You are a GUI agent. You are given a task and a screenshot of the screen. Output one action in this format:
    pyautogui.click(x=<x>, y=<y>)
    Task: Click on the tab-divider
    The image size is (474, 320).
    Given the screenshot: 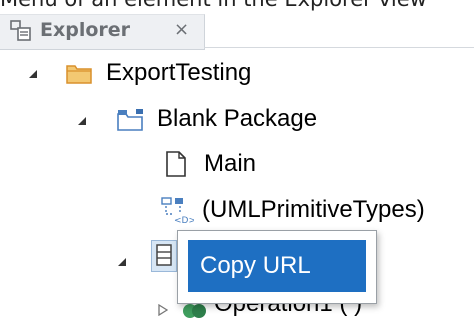 What is the action you would take?
    pyautogui.click(x=339, y=47)
    